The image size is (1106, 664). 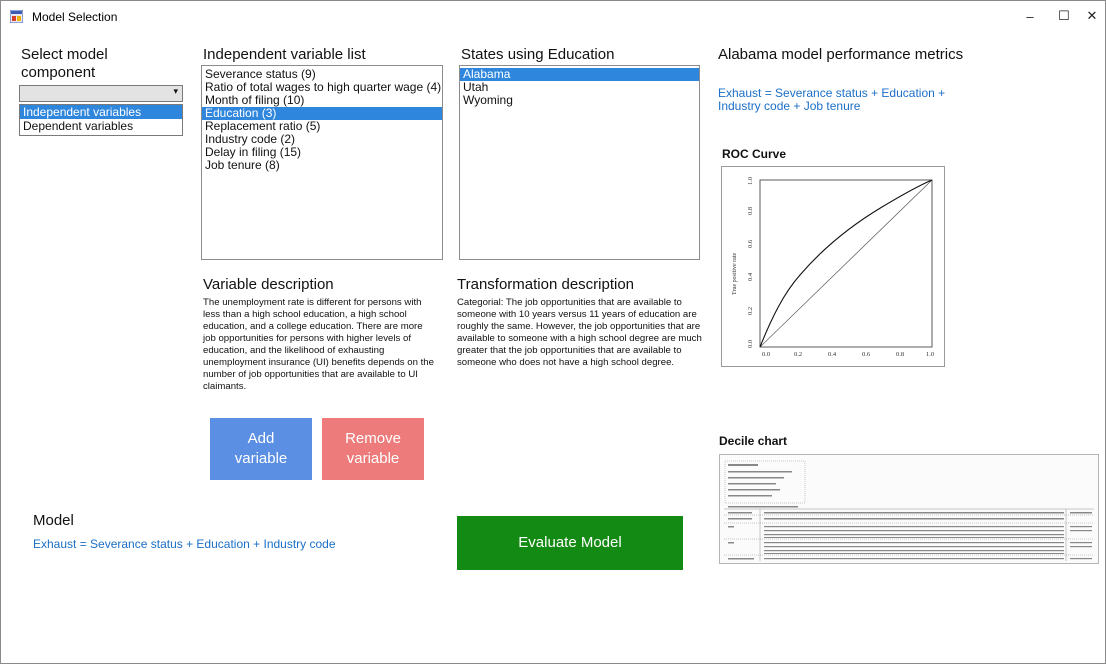 What do you see at coordinates (900, 354) in the screenshot?
I see `x-tick-label: 0.8` at bounding box center [900, 354].